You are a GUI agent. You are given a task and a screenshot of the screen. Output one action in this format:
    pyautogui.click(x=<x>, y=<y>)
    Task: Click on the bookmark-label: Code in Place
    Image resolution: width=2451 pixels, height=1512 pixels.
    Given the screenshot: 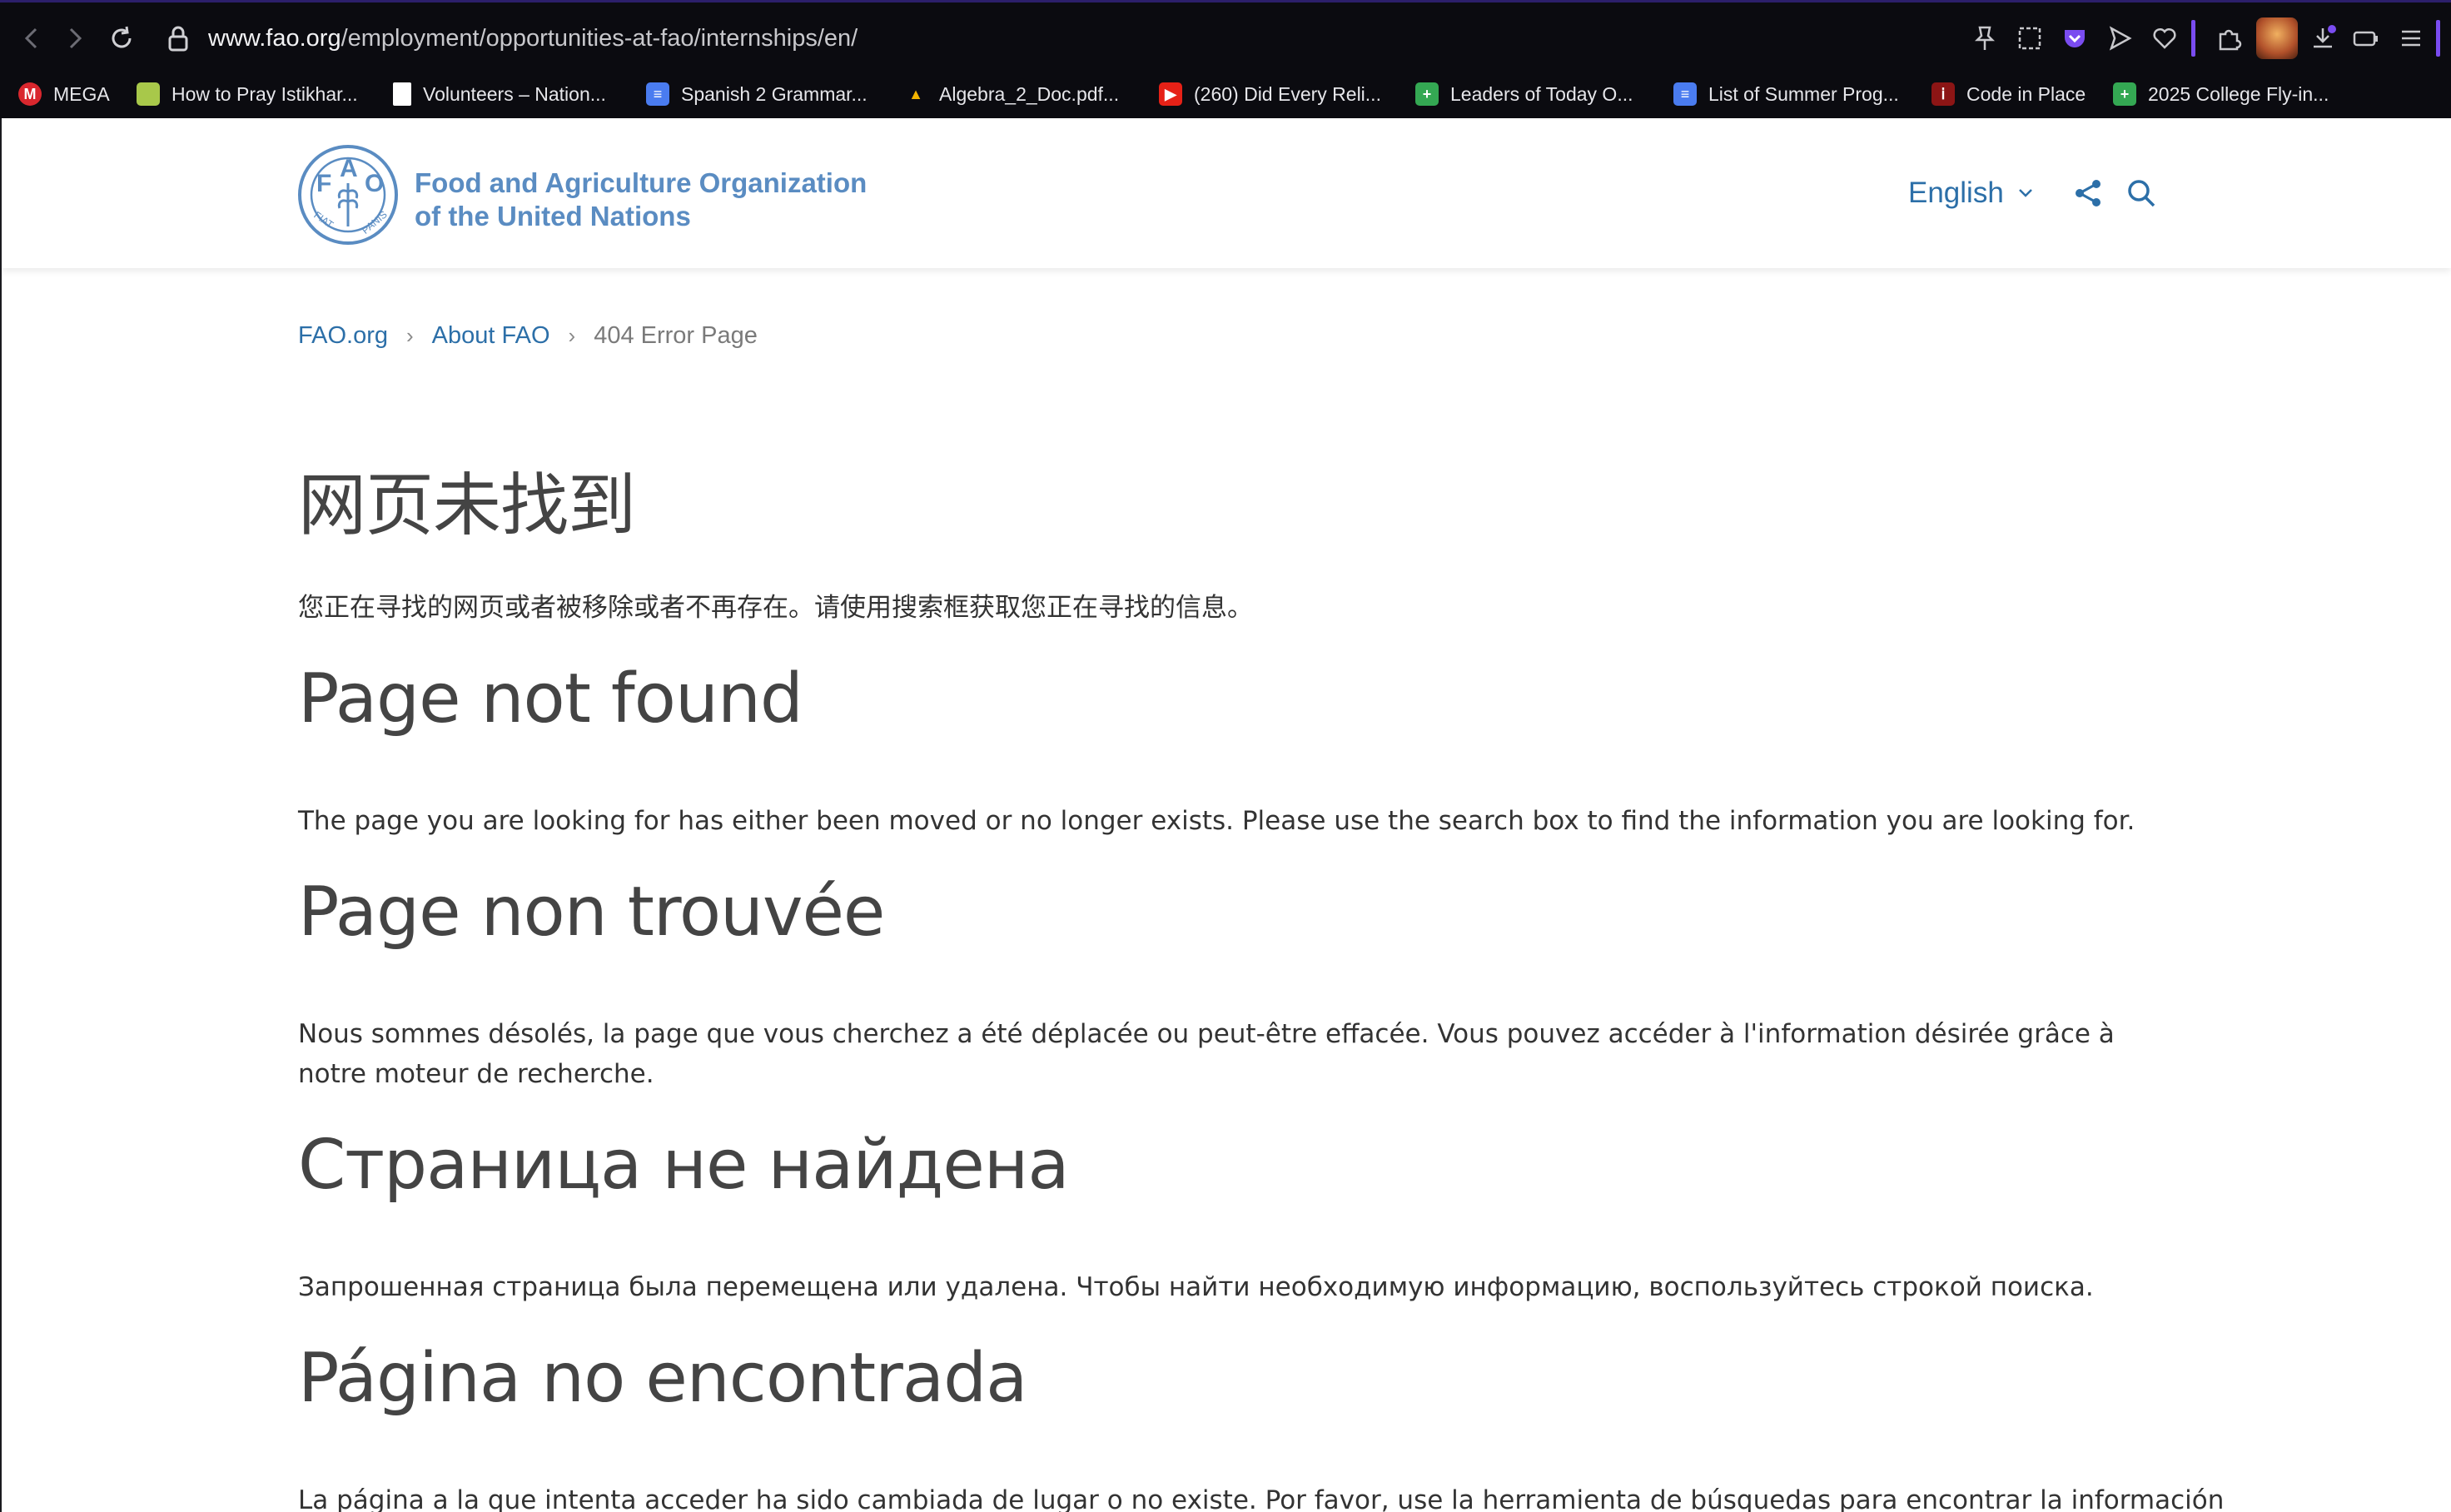 What is the action you would take?
    pyautogui.click(x=2026, y=94)
    